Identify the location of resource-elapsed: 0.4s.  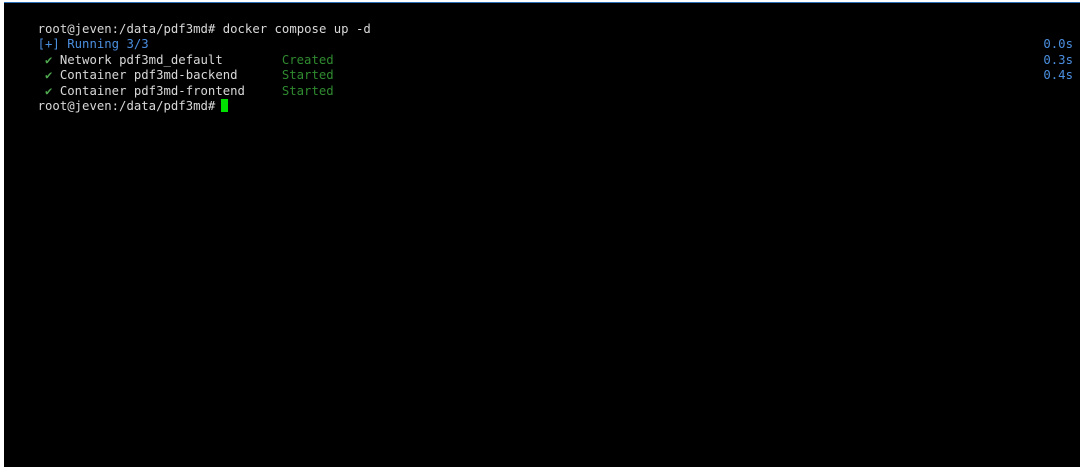
(1058, 75).